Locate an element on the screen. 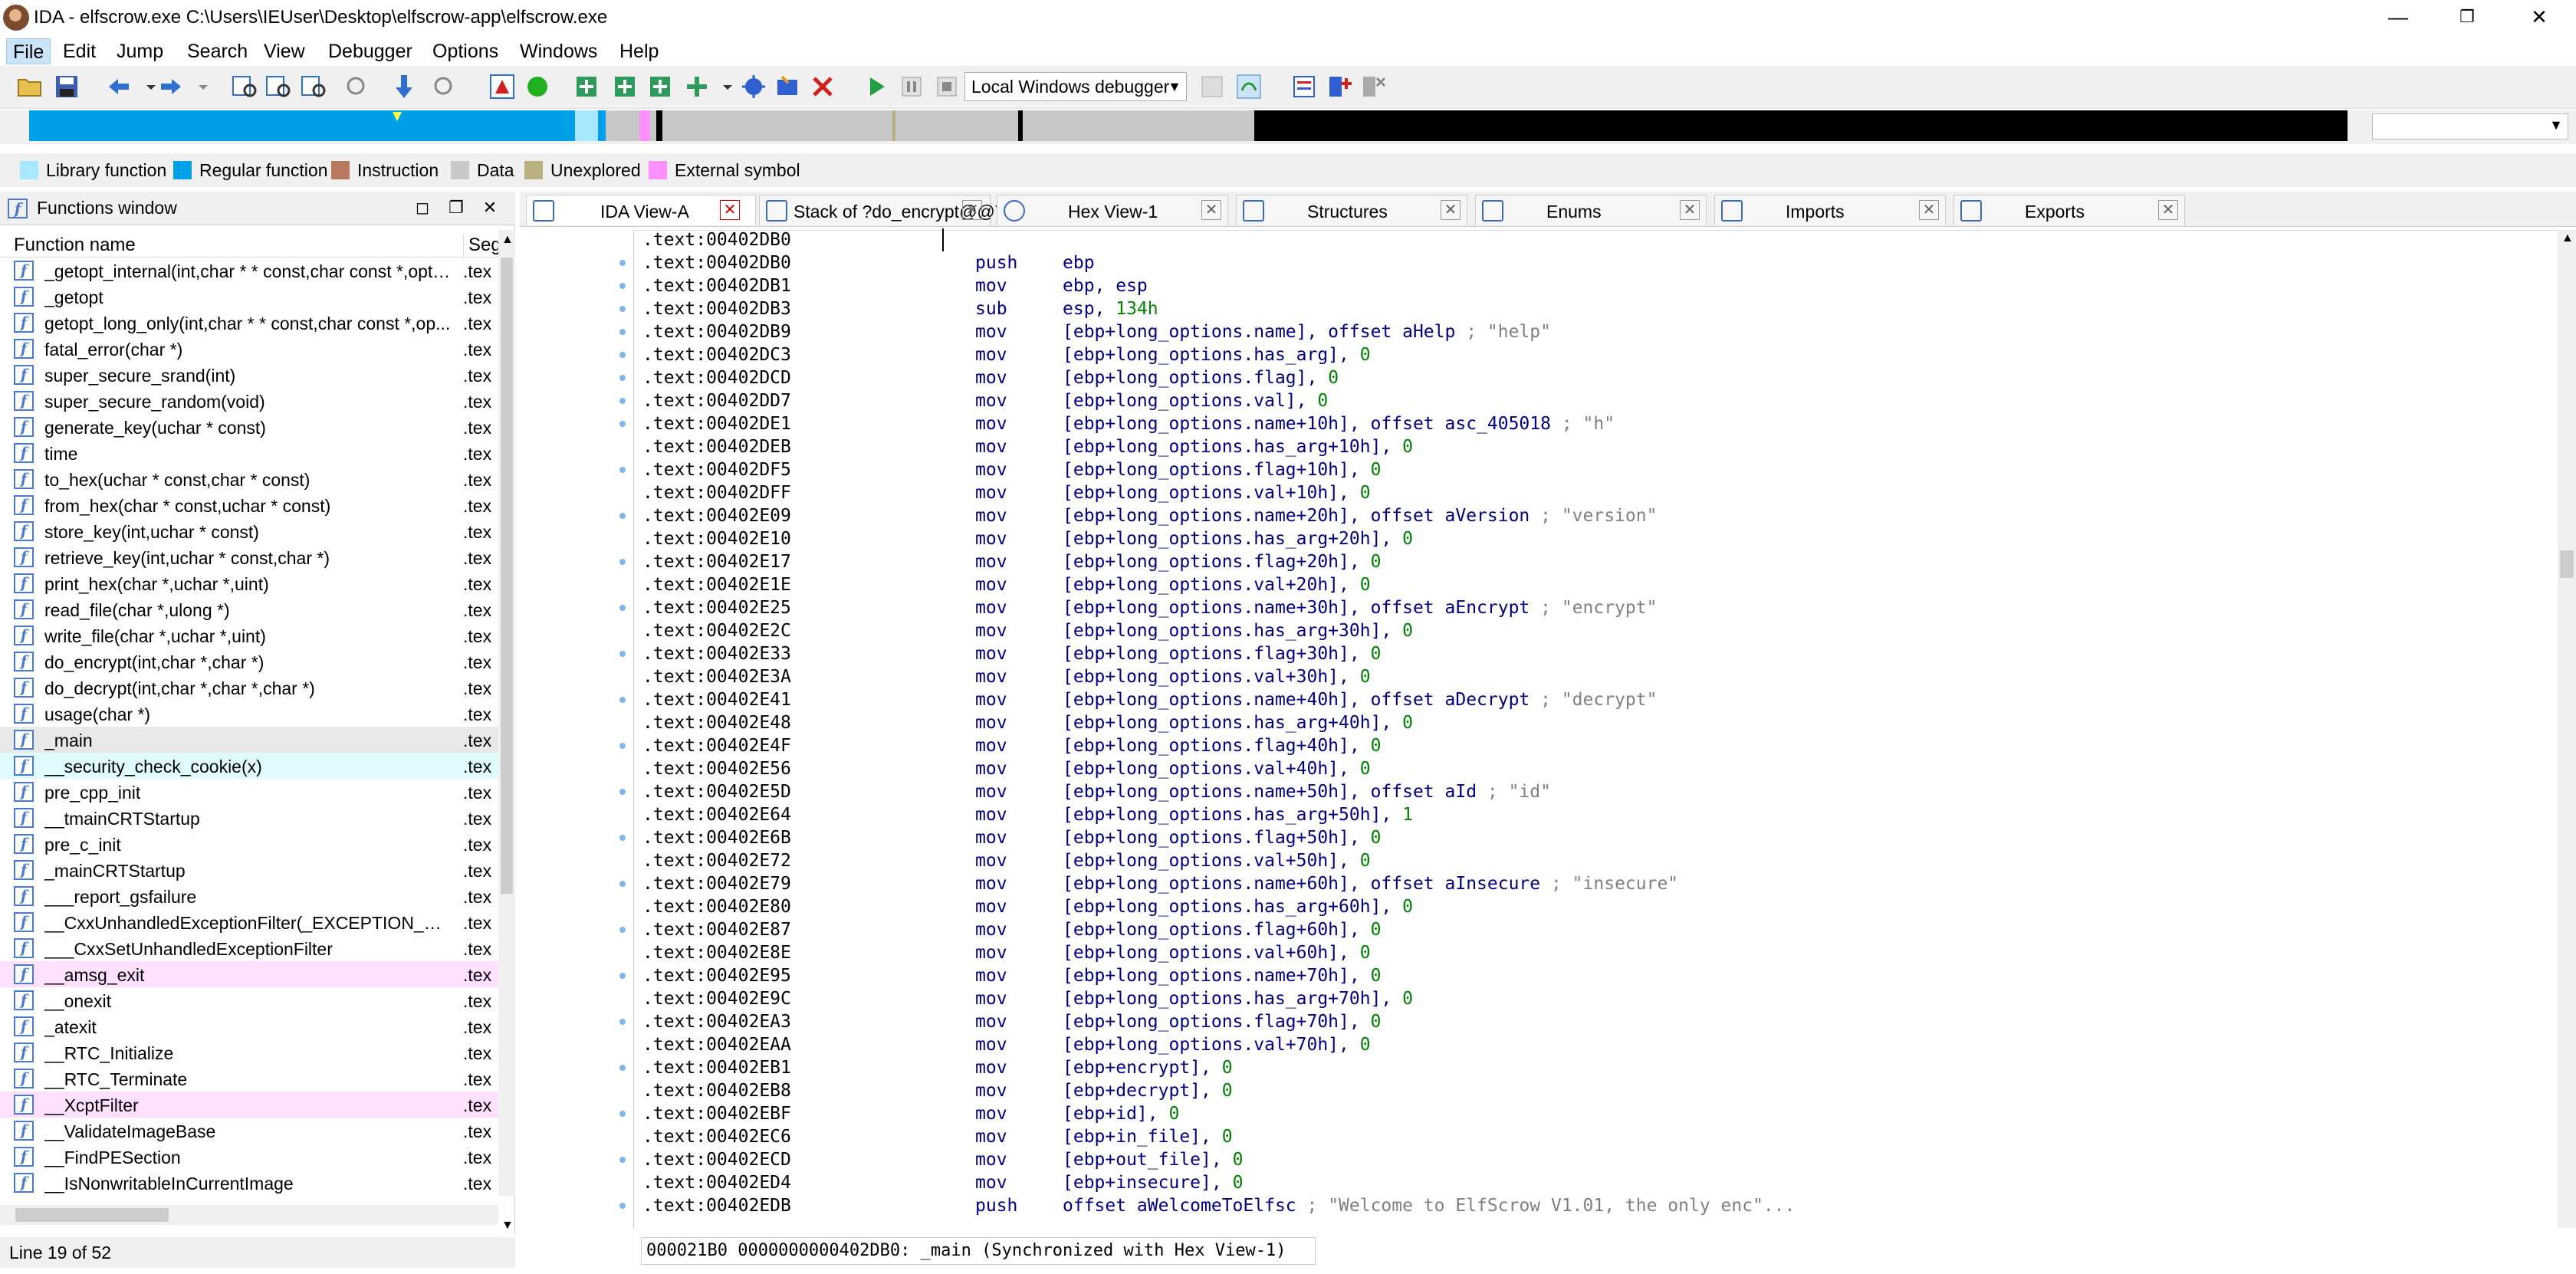 This screenshot has height=1274, width=2576. disasm-line: .text:00402EC6 mov [ebp+in_file], 0 is located at coordinates (938, 1136).